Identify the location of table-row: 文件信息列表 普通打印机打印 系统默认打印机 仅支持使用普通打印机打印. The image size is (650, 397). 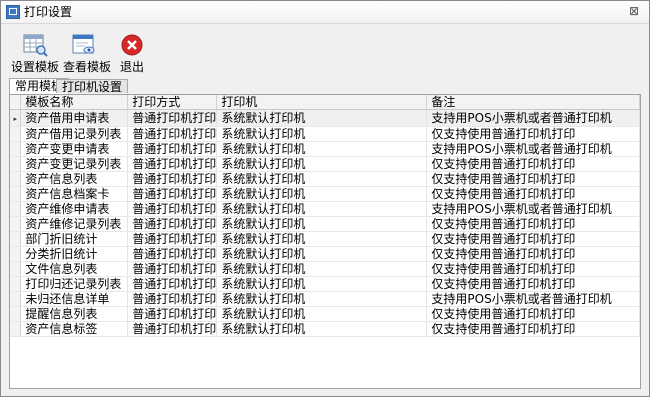
(325, 269).